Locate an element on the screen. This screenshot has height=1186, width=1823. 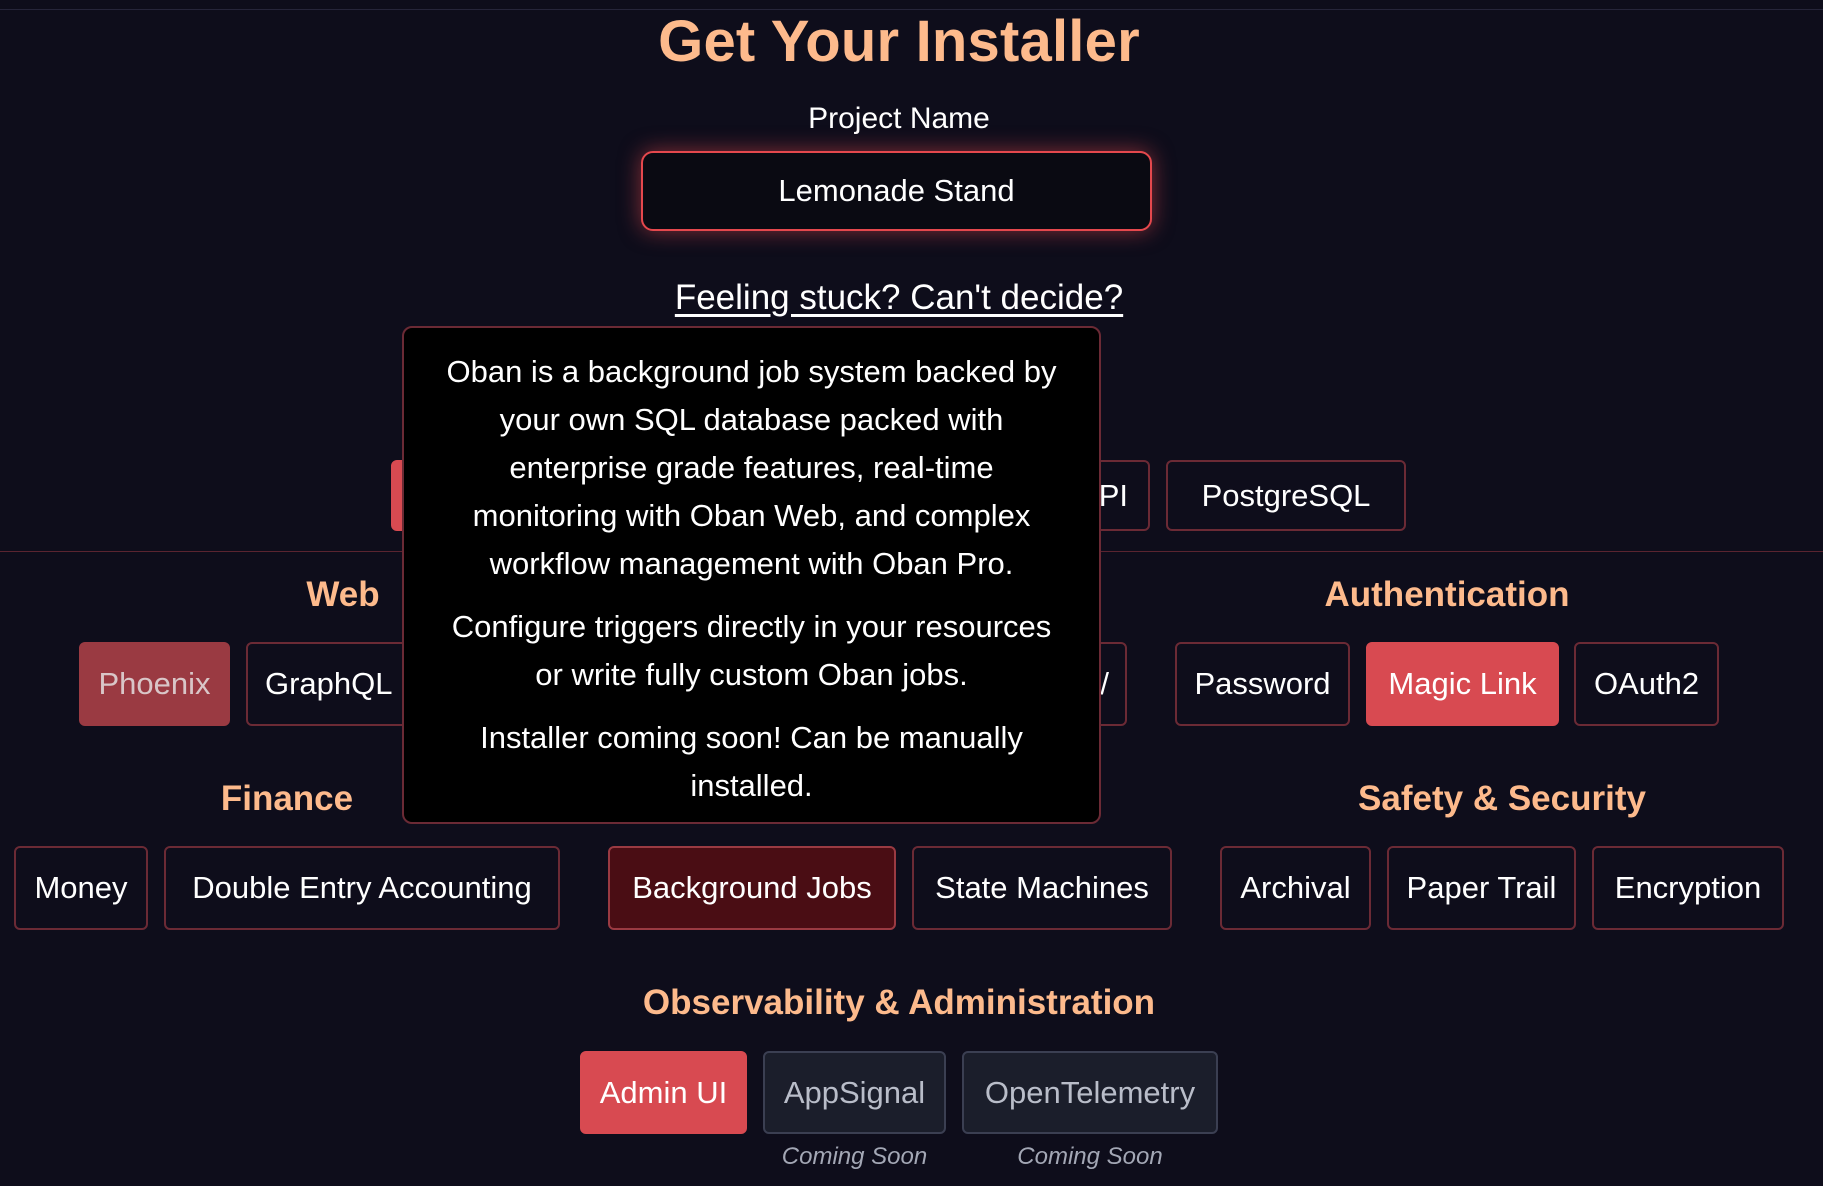
paper-trail-label: Paper Trail is located at coordinates (1481, 887).